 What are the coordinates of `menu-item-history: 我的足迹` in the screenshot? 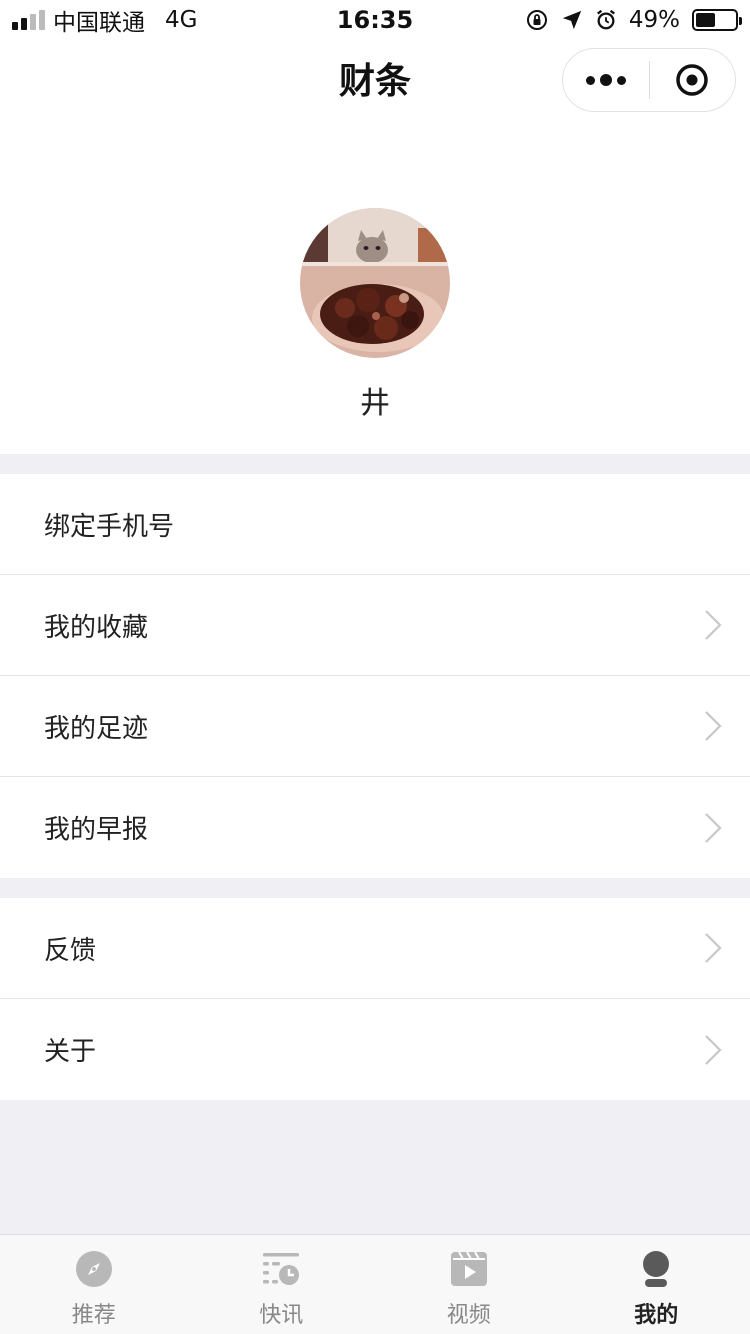 It's located at (375, 726).